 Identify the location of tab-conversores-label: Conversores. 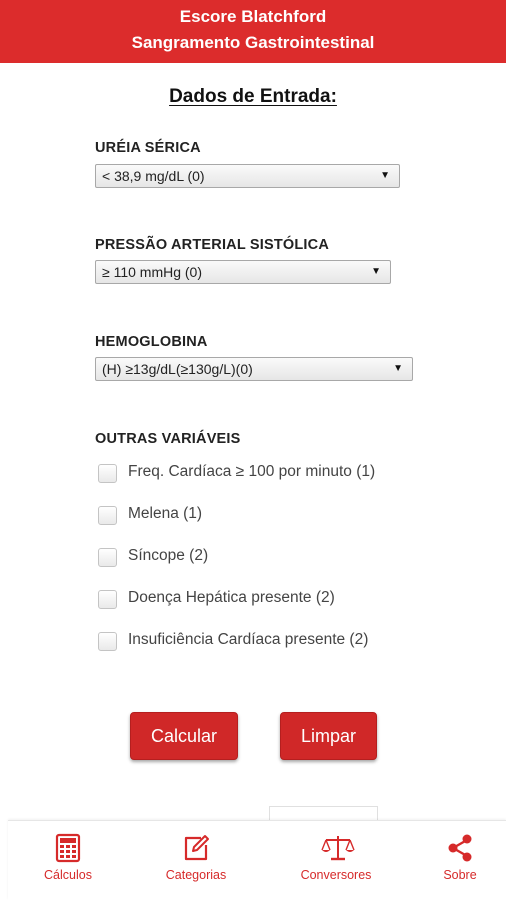
(336, 875).